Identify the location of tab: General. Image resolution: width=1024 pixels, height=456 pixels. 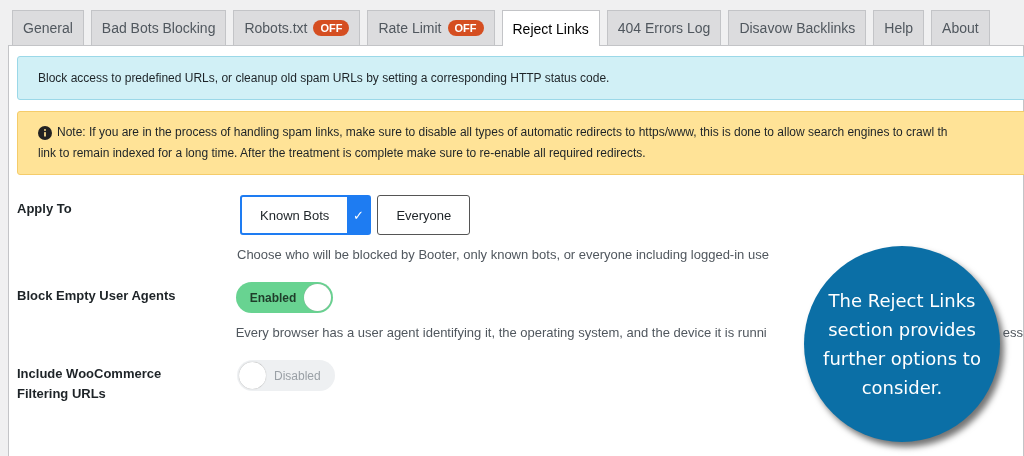
(48, 27).